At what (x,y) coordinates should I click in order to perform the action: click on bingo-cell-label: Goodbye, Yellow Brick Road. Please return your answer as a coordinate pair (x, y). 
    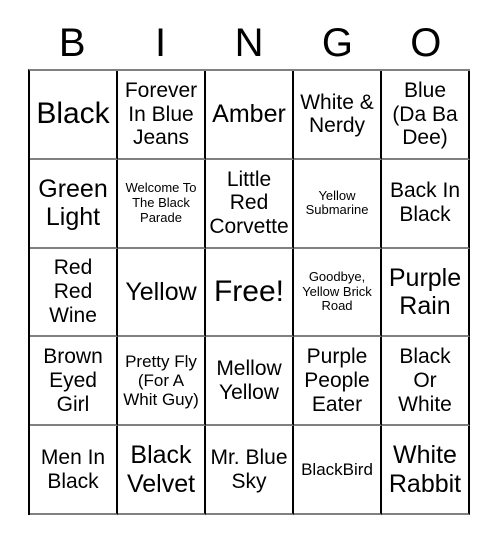
    Looking at the image, I should click on (337, 291).